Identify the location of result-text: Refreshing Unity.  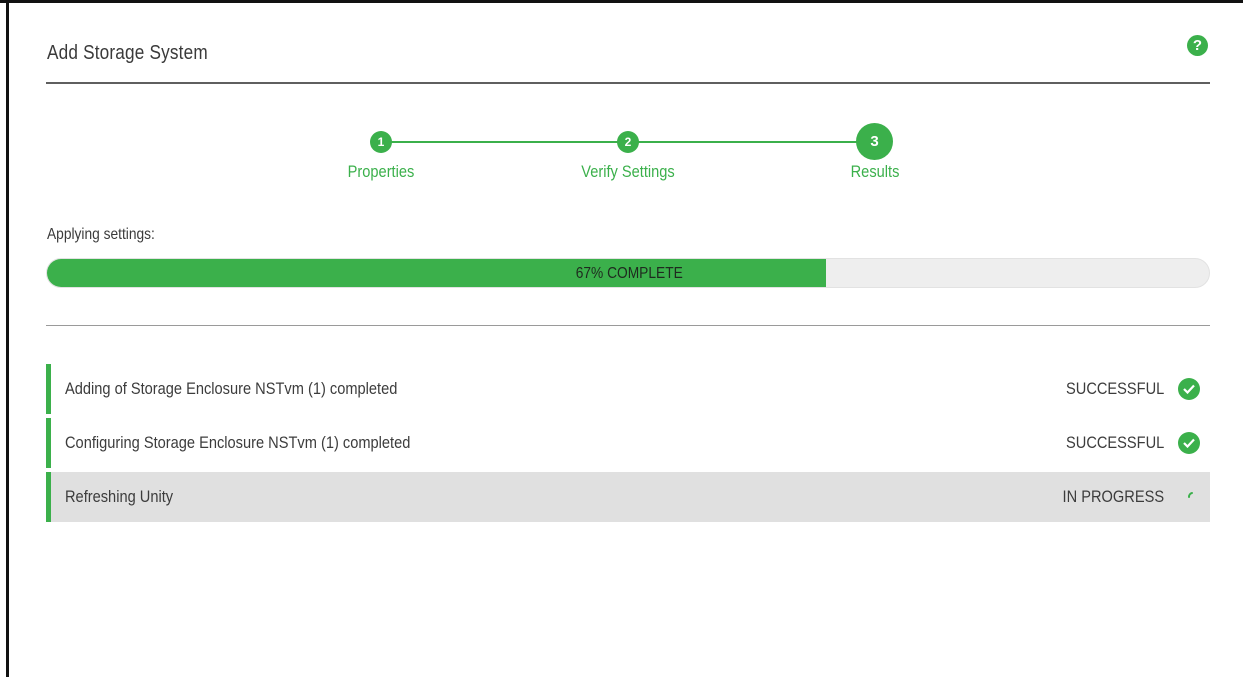
(119, 496).